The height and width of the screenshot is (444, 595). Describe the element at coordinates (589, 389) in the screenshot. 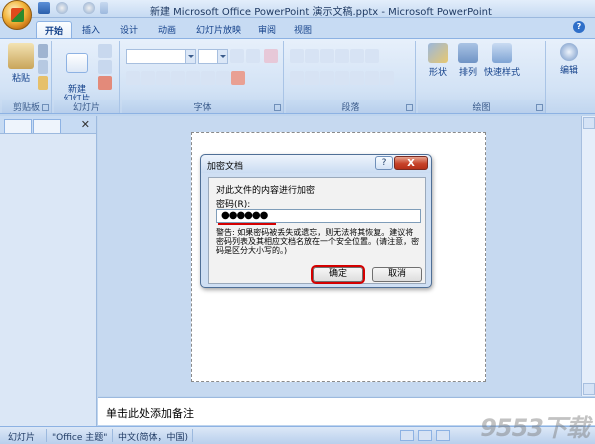

I see `scroll-down-icon` at that location.